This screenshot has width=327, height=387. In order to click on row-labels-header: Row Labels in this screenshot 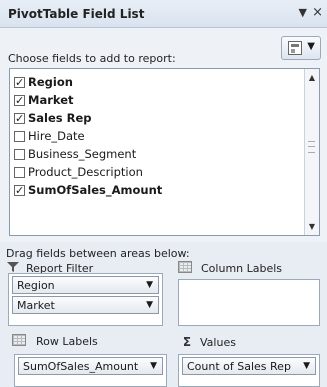, I will do `click(55, 342)`.